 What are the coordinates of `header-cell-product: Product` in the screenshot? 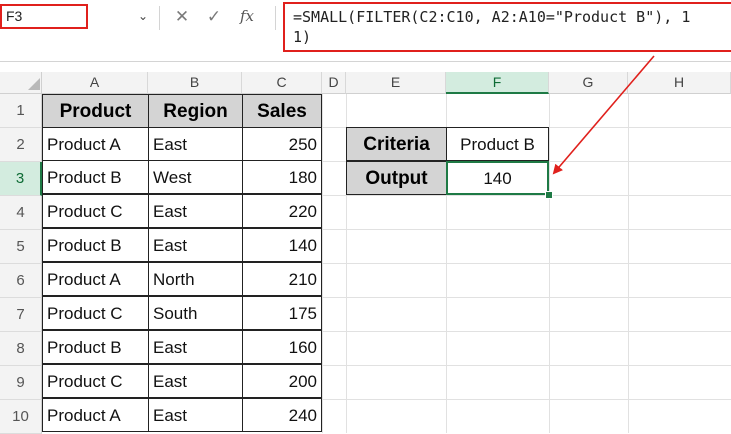 It's located at (95, 111).